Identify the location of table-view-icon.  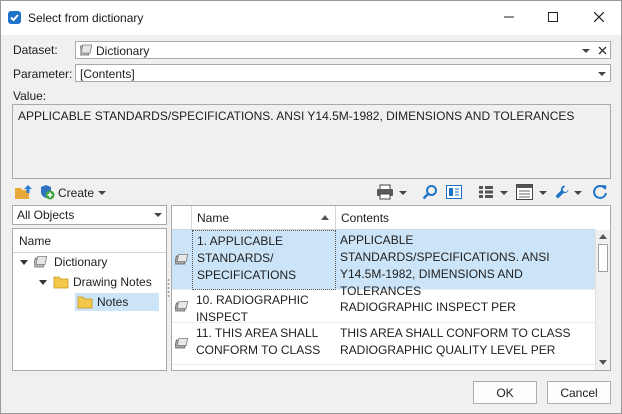
(524, 192).